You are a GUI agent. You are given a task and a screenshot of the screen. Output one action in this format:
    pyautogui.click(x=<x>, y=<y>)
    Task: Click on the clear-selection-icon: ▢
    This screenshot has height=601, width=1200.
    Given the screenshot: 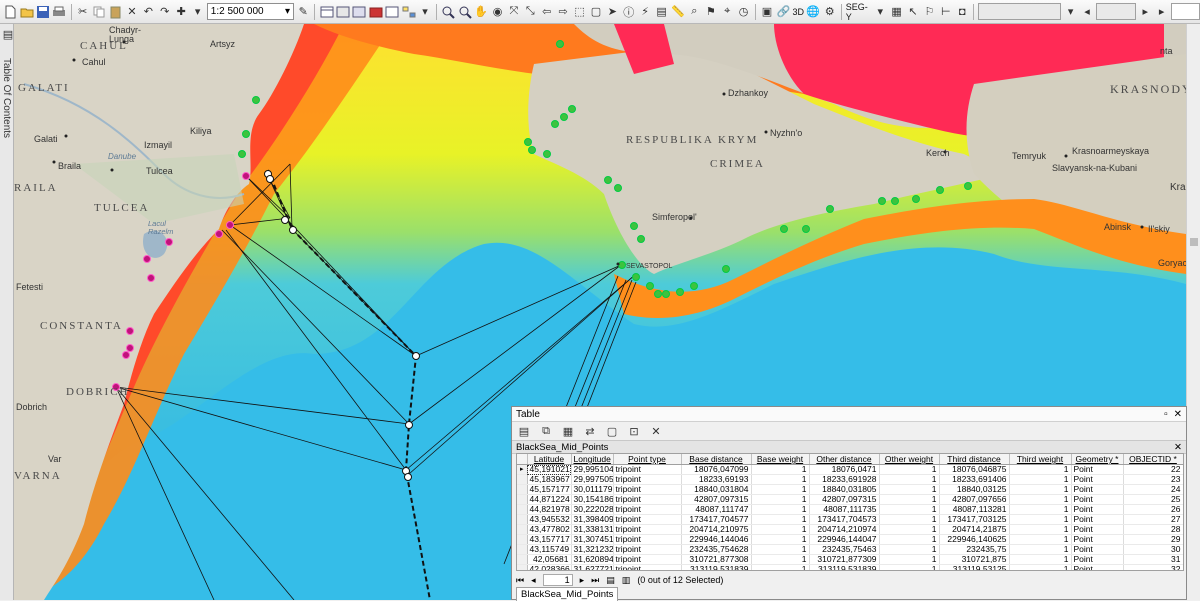 What is the action you would take?
    pyautogui.click(x=612, y=431)
    